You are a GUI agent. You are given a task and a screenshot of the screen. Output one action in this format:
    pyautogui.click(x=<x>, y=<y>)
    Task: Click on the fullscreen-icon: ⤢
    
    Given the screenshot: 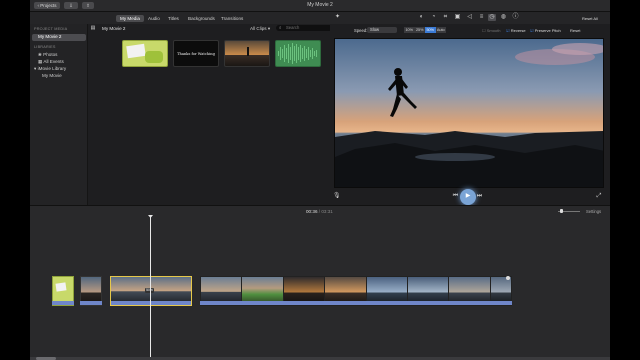 What is the action you would take?
    pyautogui.click(x=599, y=196)
    